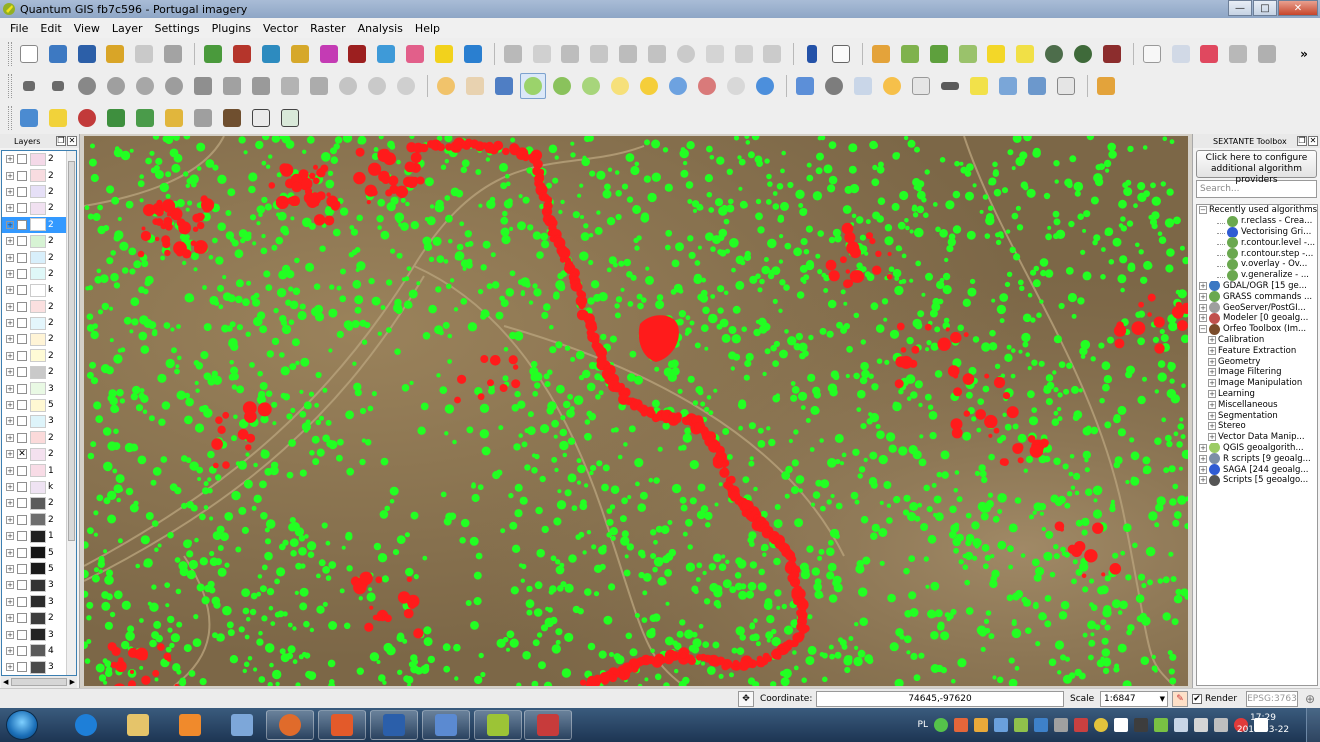 The image size is (1320, 742). What do you see at coordinates (863, 86) in the screenshot?
I see `select-features-icon` at bounding box center [863, 86].